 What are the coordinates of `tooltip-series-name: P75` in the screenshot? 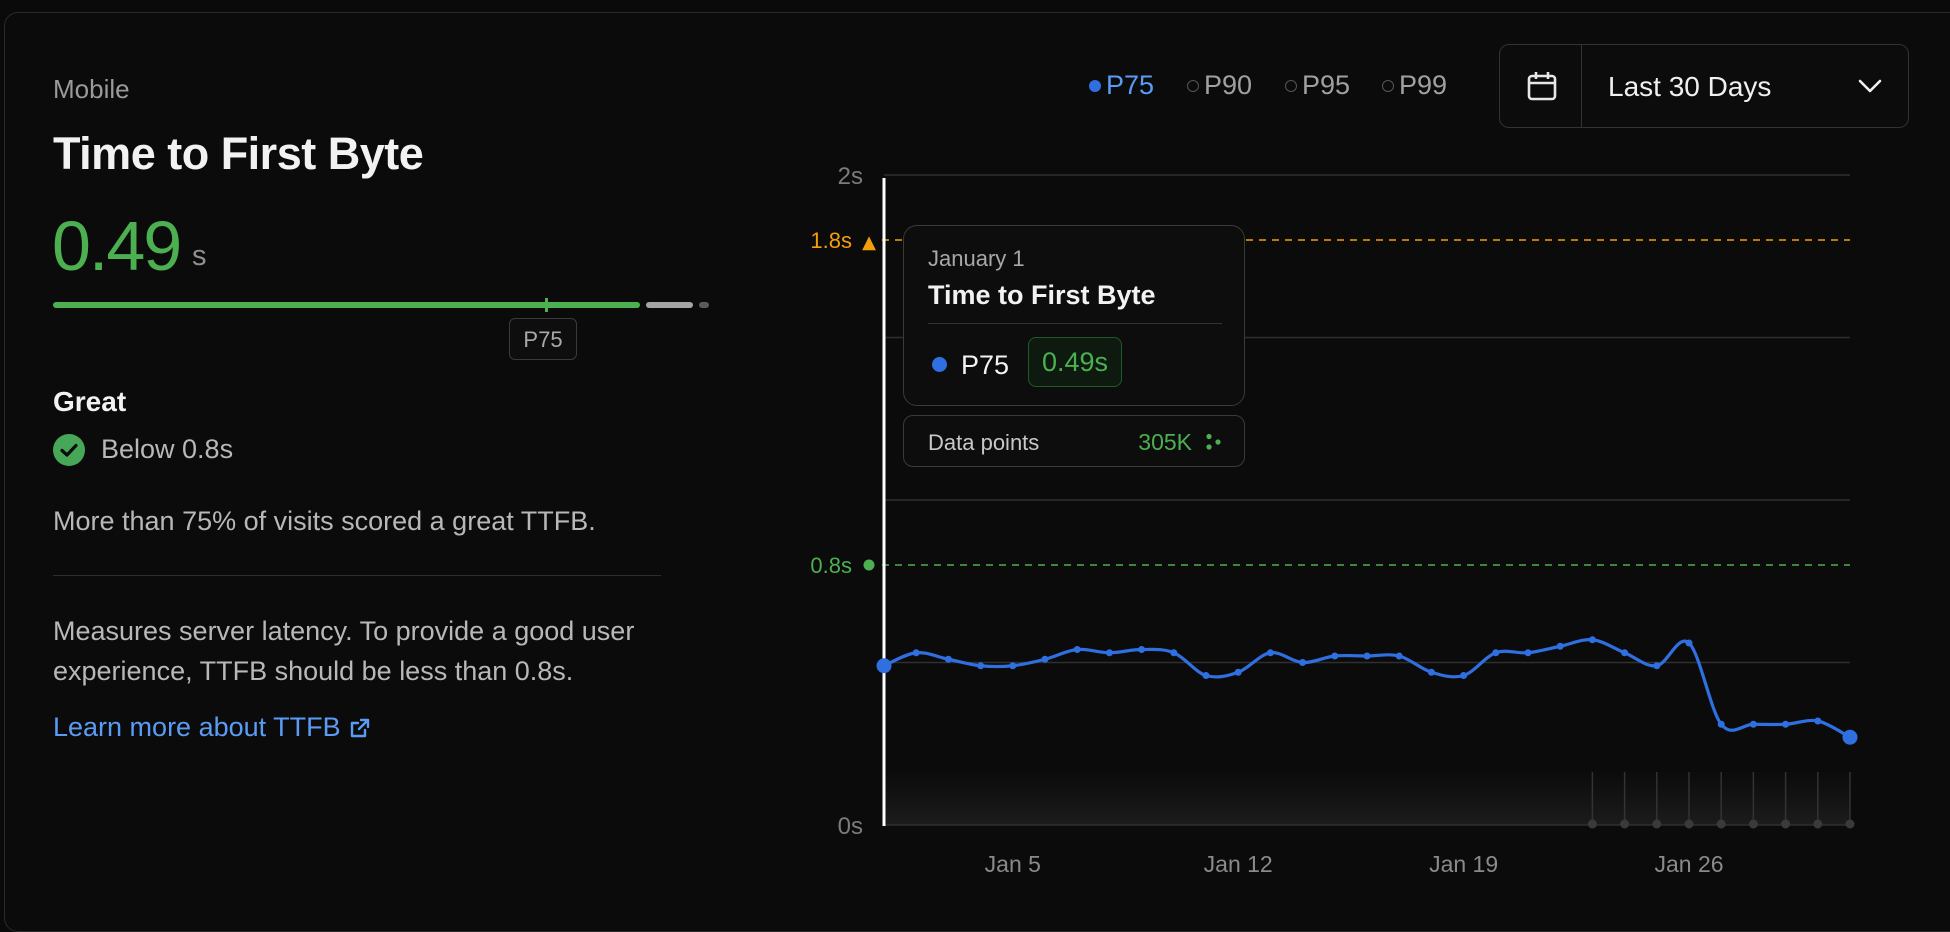 It's located at (985, 365).